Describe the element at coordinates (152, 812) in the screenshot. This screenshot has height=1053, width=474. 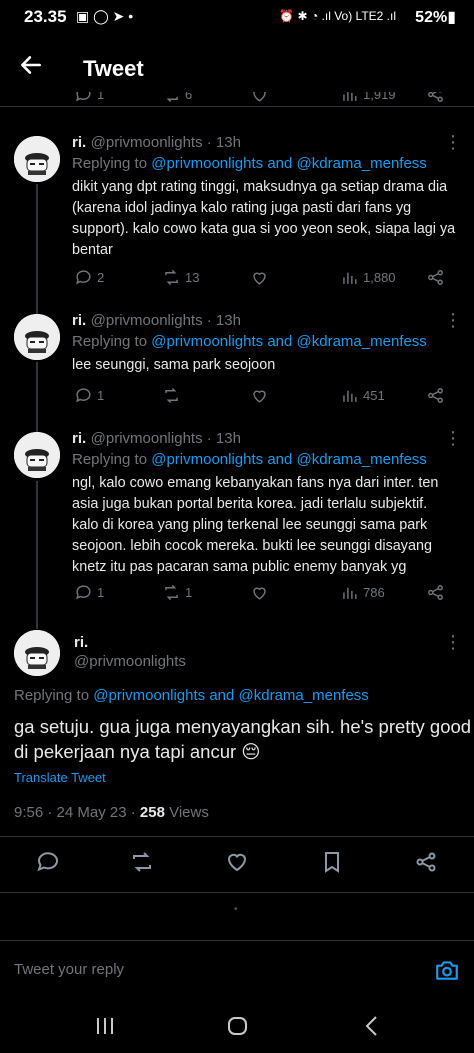
I see `views-count: 258` at that location.